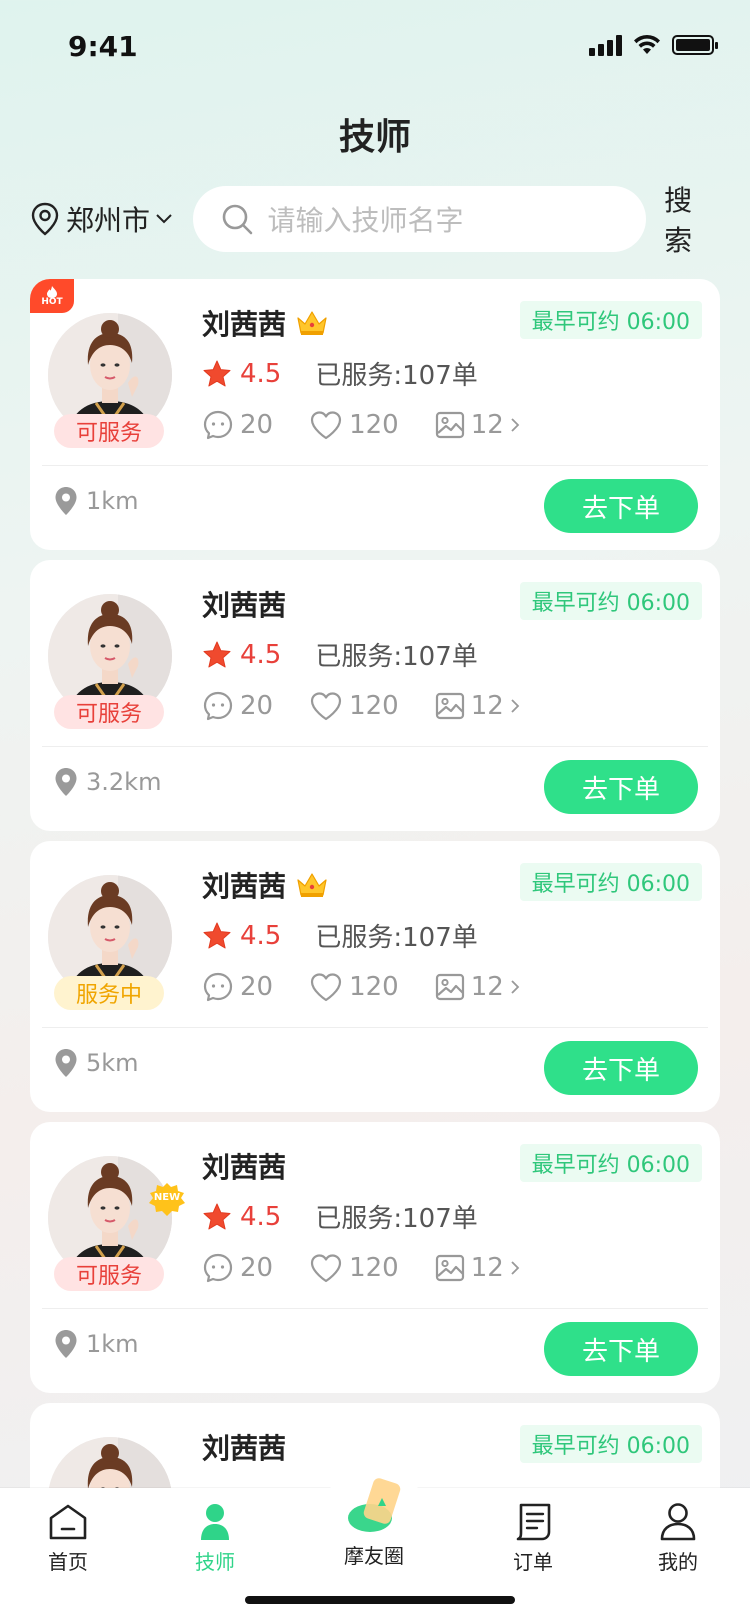  I want to click on distance: 5km, so click(96, 1063).